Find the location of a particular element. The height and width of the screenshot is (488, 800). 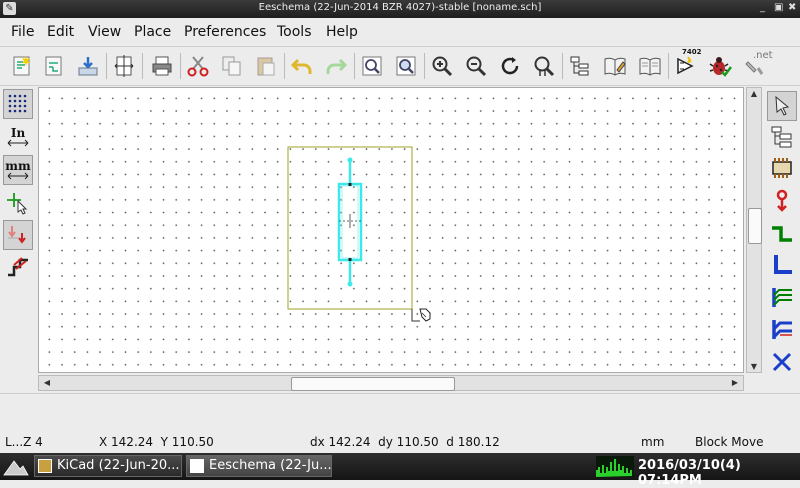

place-wire-button is located at coordinates (782, 233).